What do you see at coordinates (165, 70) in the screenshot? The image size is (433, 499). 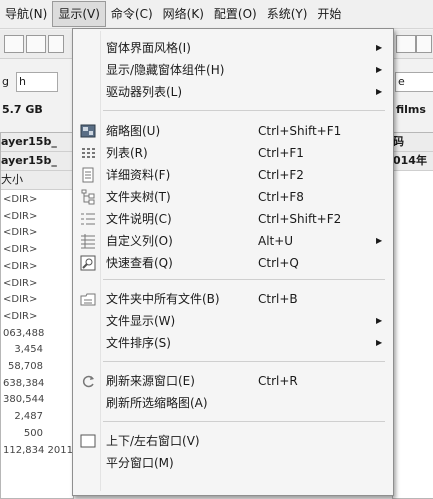 I see `menu-item-label: 显示/隐藏窗体组件(H)` at bounding box center [165, 70].